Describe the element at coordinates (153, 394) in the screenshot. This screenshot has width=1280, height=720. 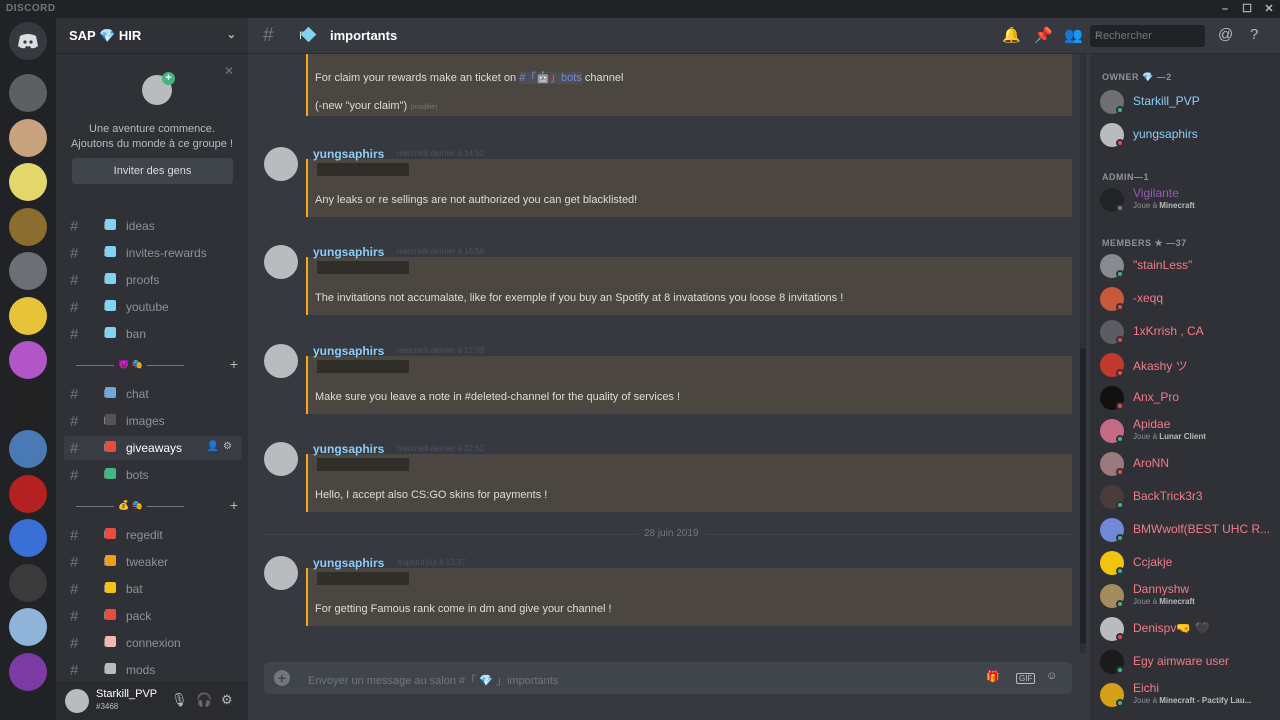
I see `channel-item-chat: # 「chat` at that location.